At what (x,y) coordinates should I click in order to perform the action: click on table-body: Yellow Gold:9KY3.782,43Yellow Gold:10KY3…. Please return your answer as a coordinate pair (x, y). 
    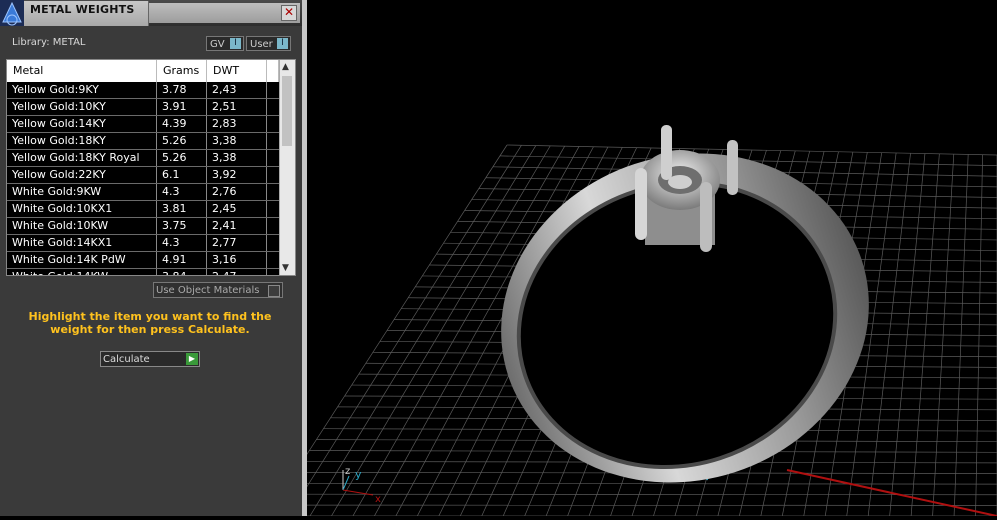
    Looking at the image, I should click on (143, 179).